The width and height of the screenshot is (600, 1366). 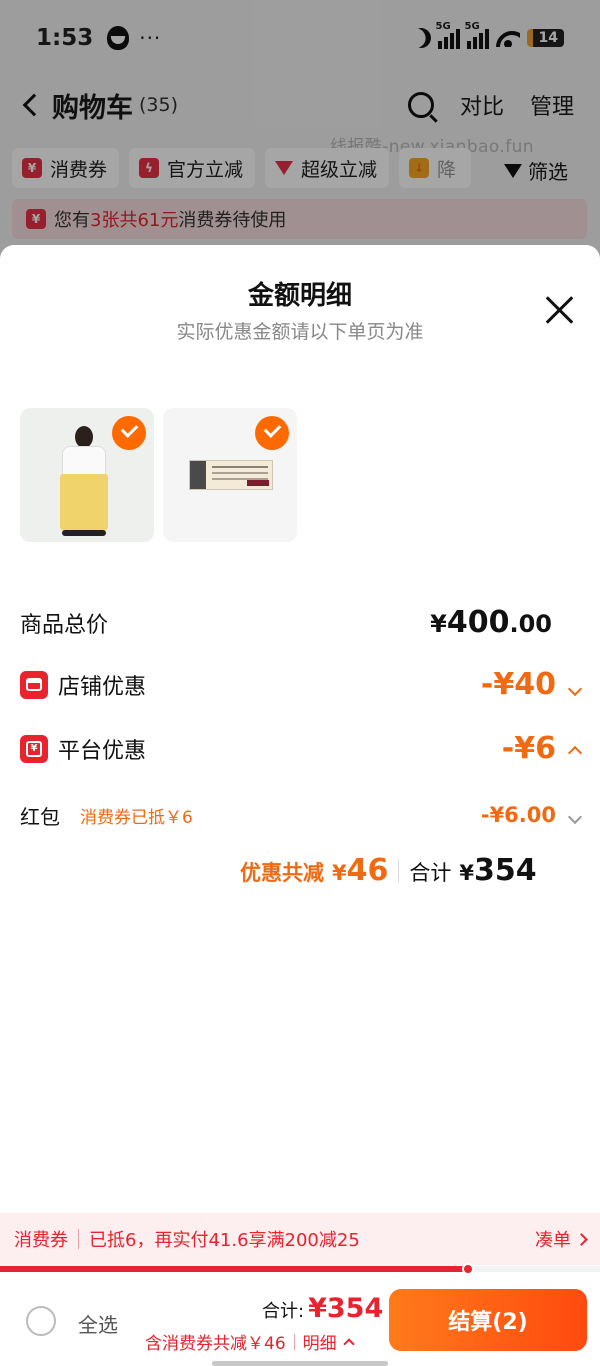 What do you see at coordinates (438, 624) in the screenshot?
I see `currency-symbol: ¥` at bounding box center [438, 624].